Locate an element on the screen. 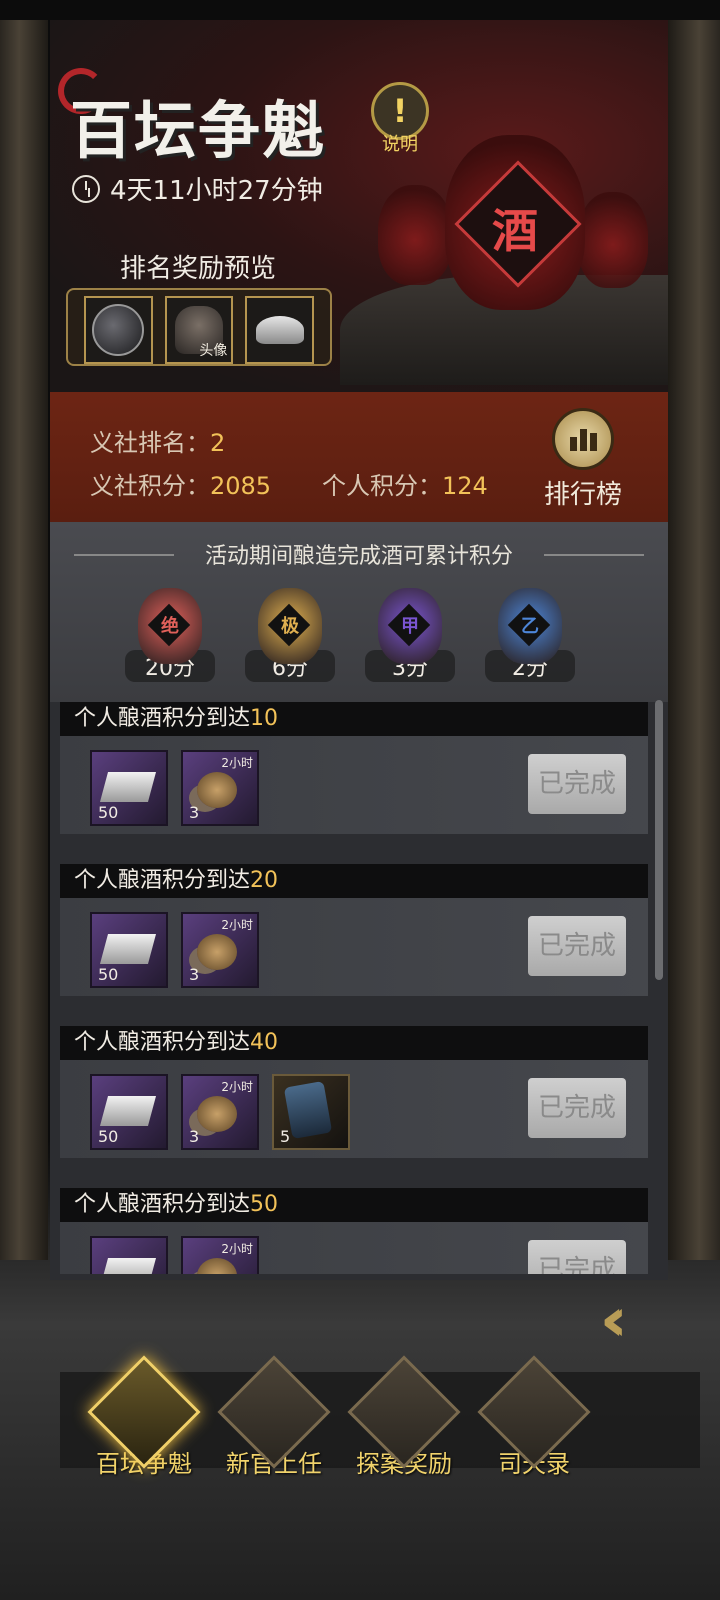  silver-ingot-reward is located at coordinates (280, 330).